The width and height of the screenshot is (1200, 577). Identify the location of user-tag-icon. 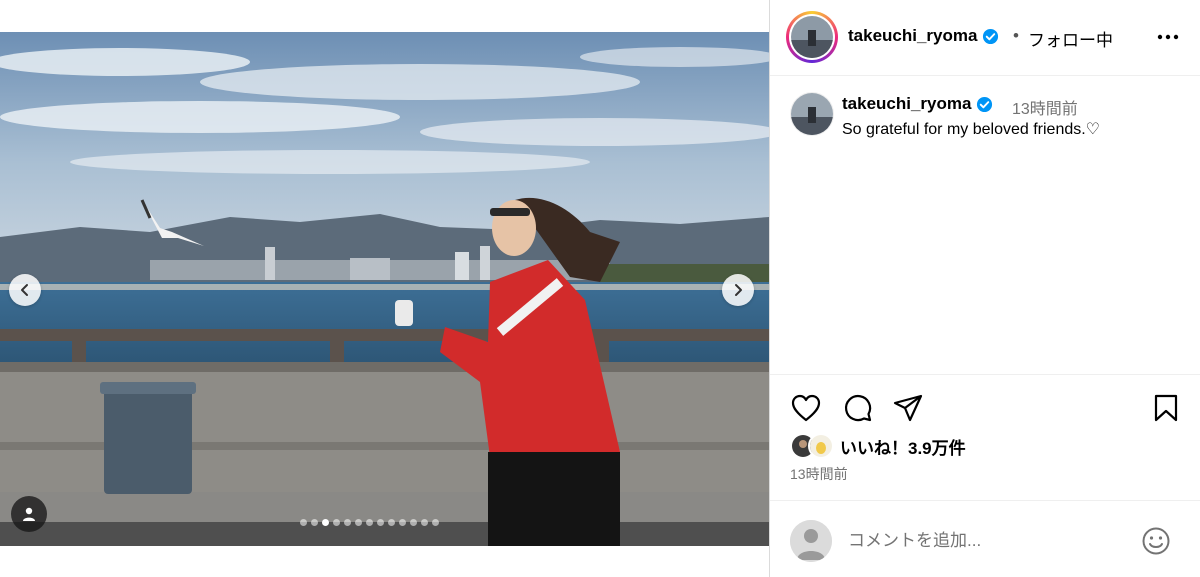
(29, 514).